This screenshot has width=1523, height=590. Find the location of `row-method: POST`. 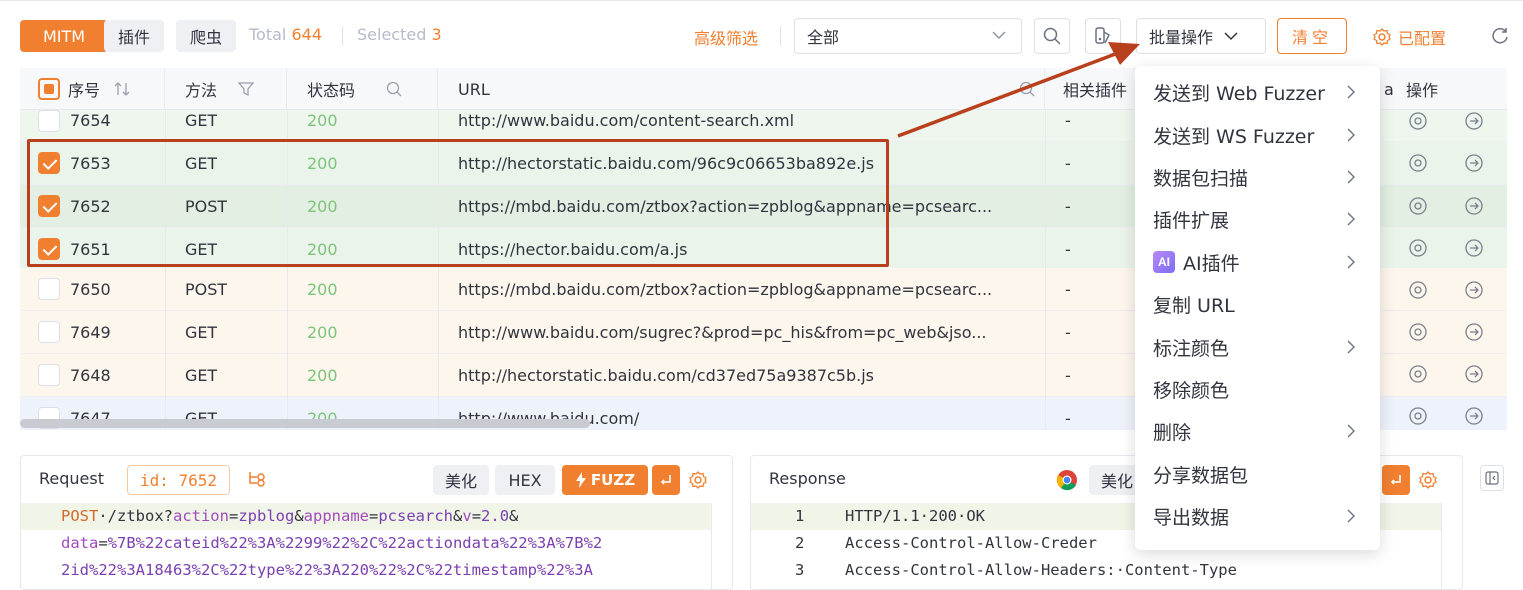

row-method: POST is located at coordinates (206, 289).